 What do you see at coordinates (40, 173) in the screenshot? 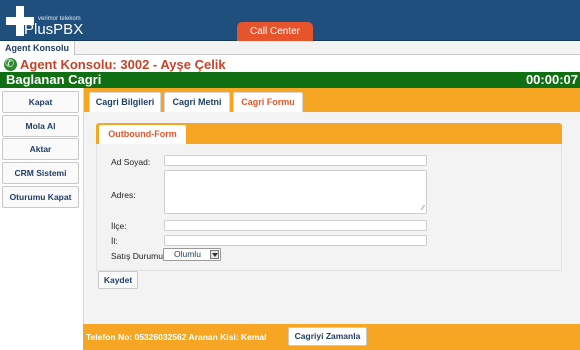
I see `crm-system-button: CRM Sistemi` at bounding box center [40, 173].